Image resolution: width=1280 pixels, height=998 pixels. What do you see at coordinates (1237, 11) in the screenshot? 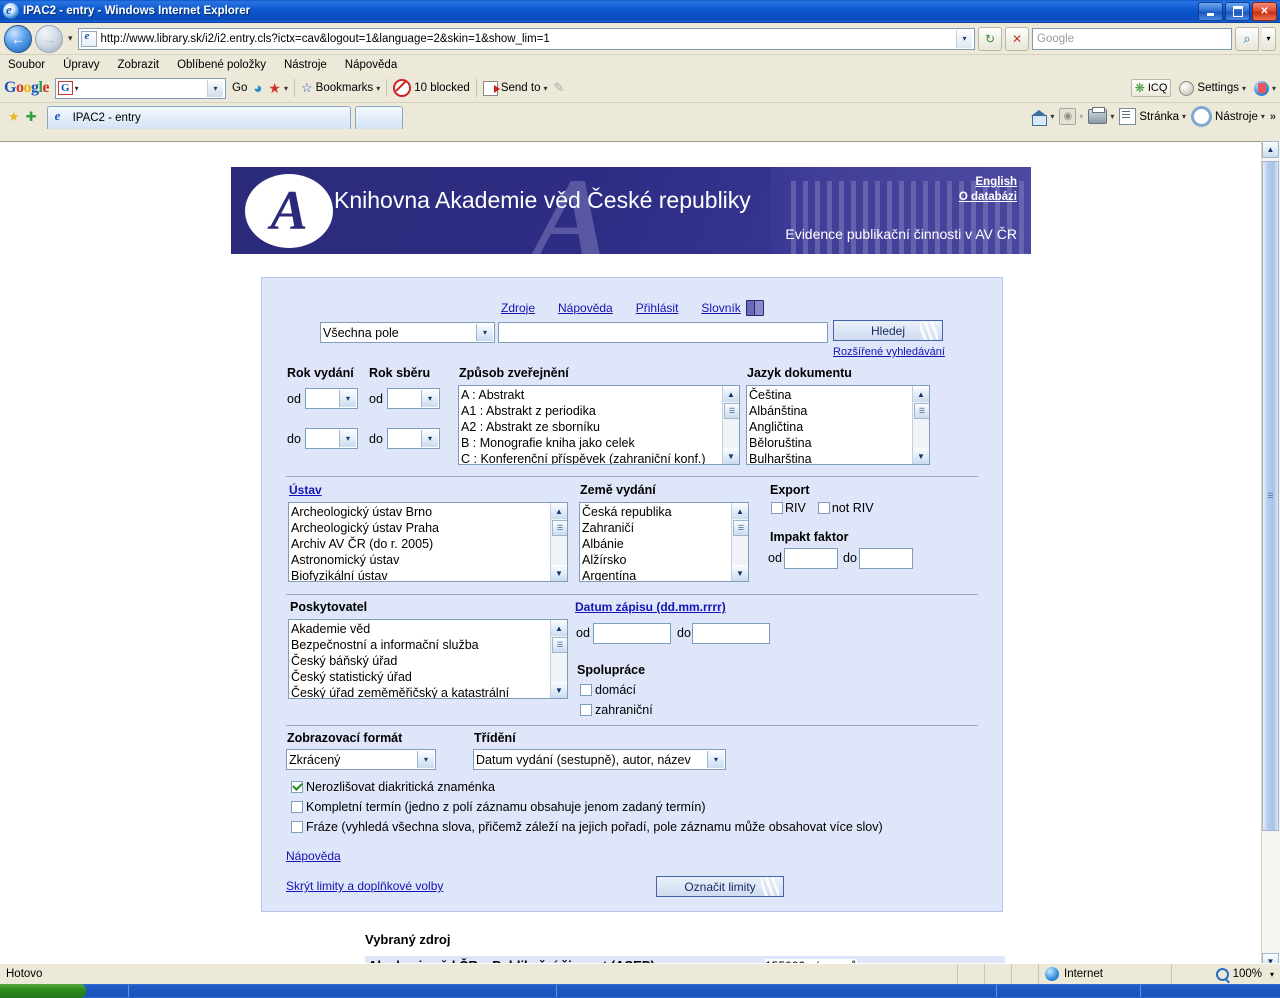
I see `restore-button` at bounding box center [1237, 11].